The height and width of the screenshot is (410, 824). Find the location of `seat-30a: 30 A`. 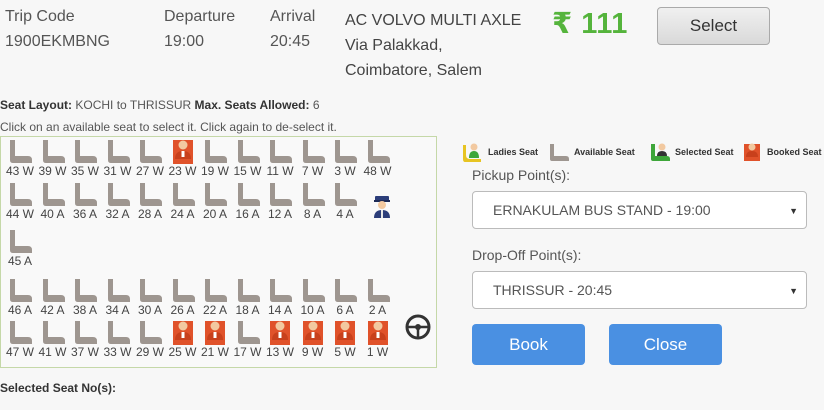

seat-30a: 30 A is located at coordinates (150, 296).